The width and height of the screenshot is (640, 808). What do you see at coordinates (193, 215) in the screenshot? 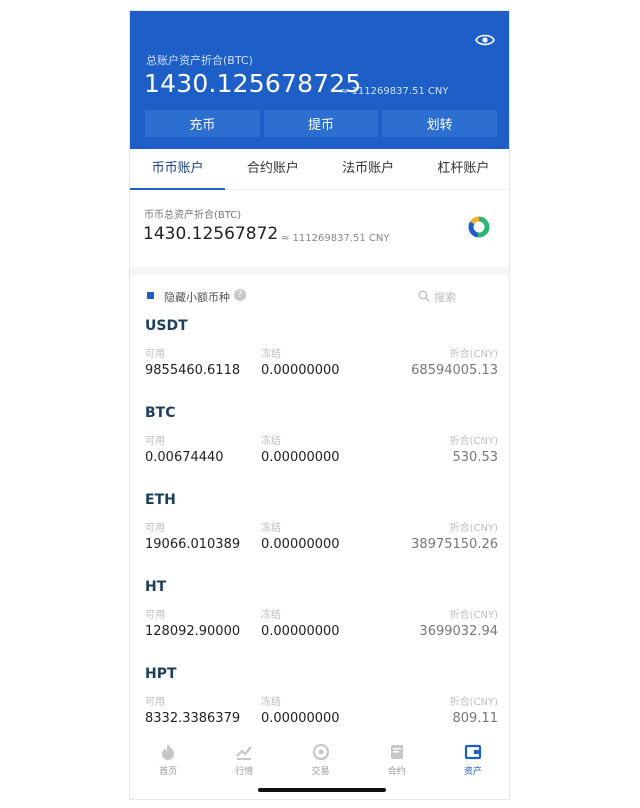
I see `spot-assets-label: 币币总资产折合(BTC)` at bounding box center [193, 215].